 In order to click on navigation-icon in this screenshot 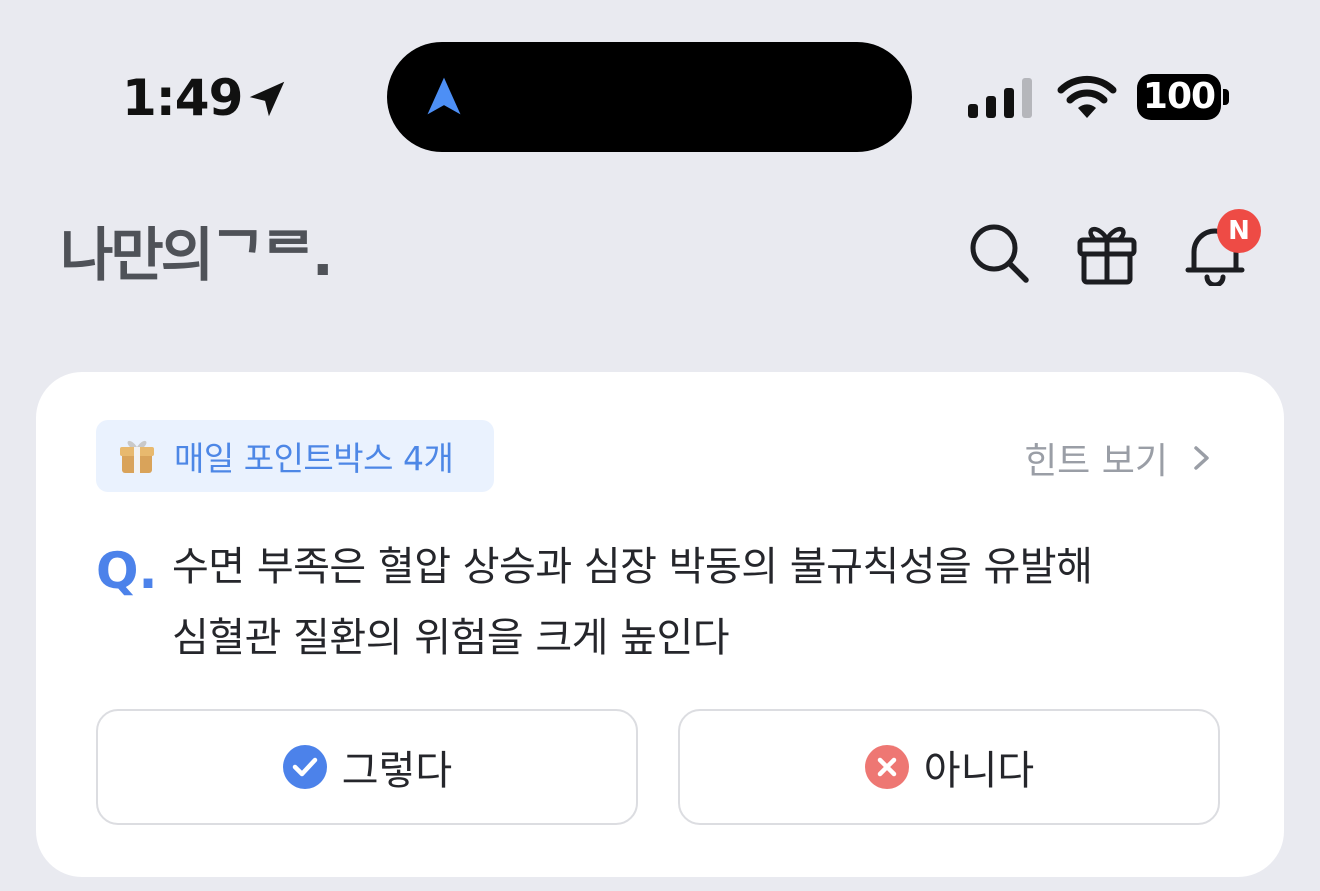, I will do `click(444, 96)`.